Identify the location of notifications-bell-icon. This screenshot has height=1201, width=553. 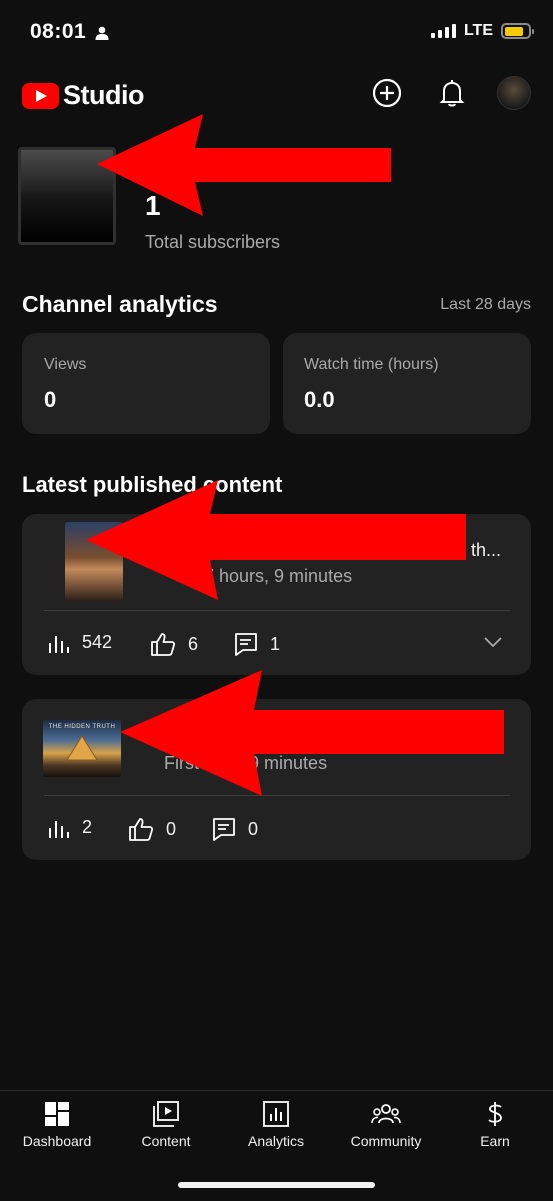
(452, 93).